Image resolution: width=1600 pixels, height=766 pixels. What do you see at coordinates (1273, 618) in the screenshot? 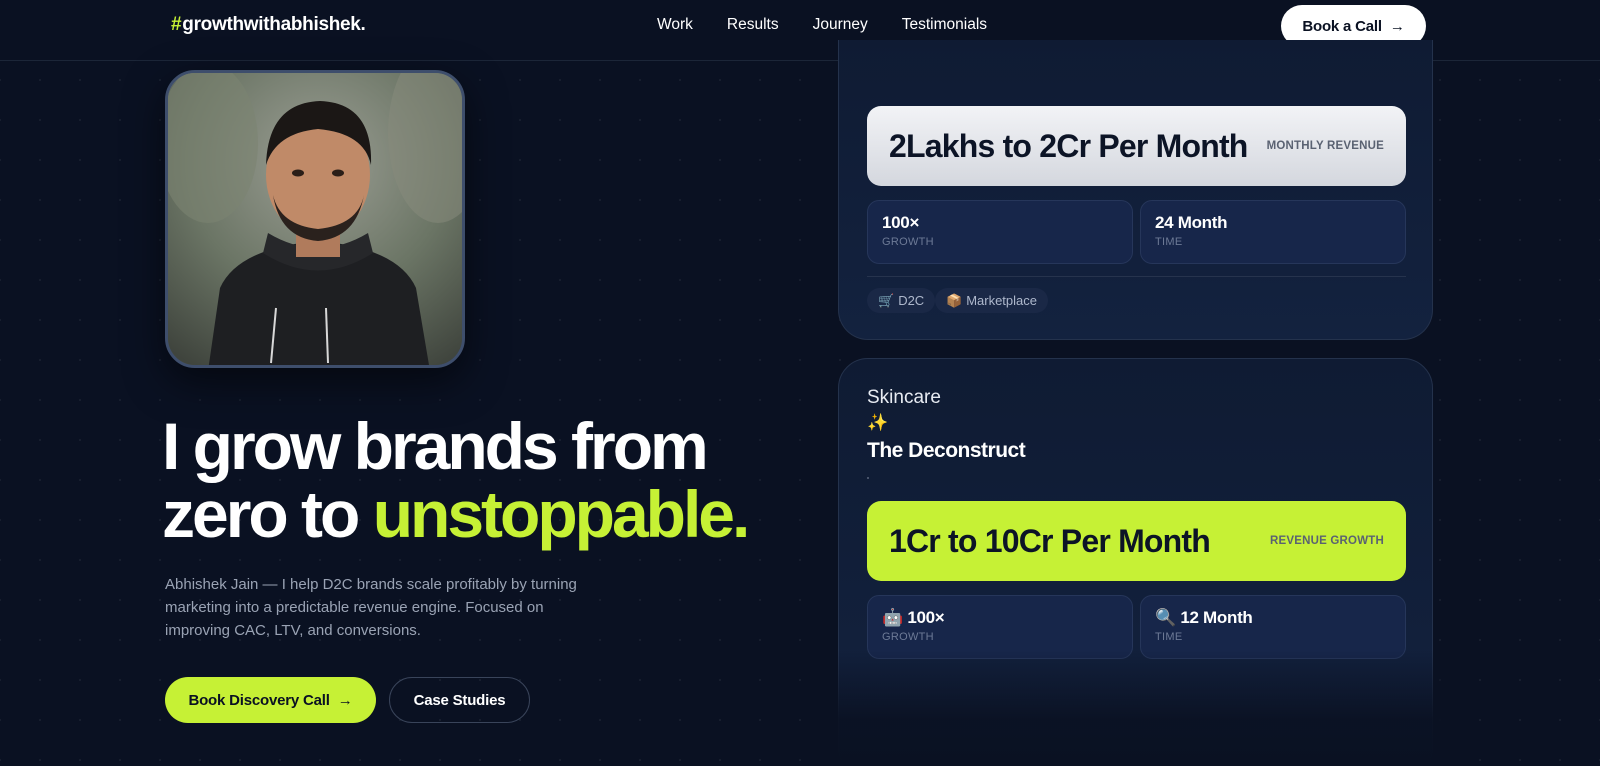
I see `stat-value: 🔍 12 Month` at bounding box center [1273, 618].